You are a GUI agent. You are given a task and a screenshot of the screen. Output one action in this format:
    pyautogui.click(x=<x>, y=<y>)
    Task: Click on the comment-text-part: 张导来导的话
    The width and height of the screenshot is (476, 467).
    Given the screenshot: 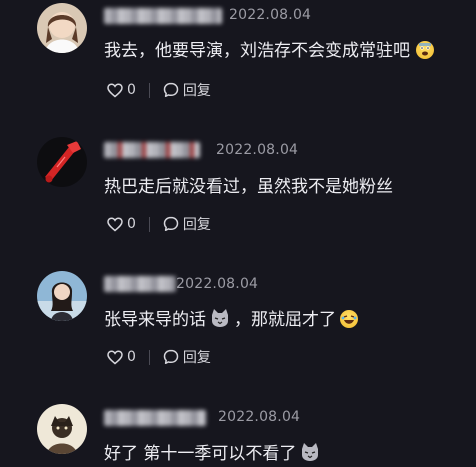 What is the action you would take?
    pyautogui.click(x=155, y=320)
    